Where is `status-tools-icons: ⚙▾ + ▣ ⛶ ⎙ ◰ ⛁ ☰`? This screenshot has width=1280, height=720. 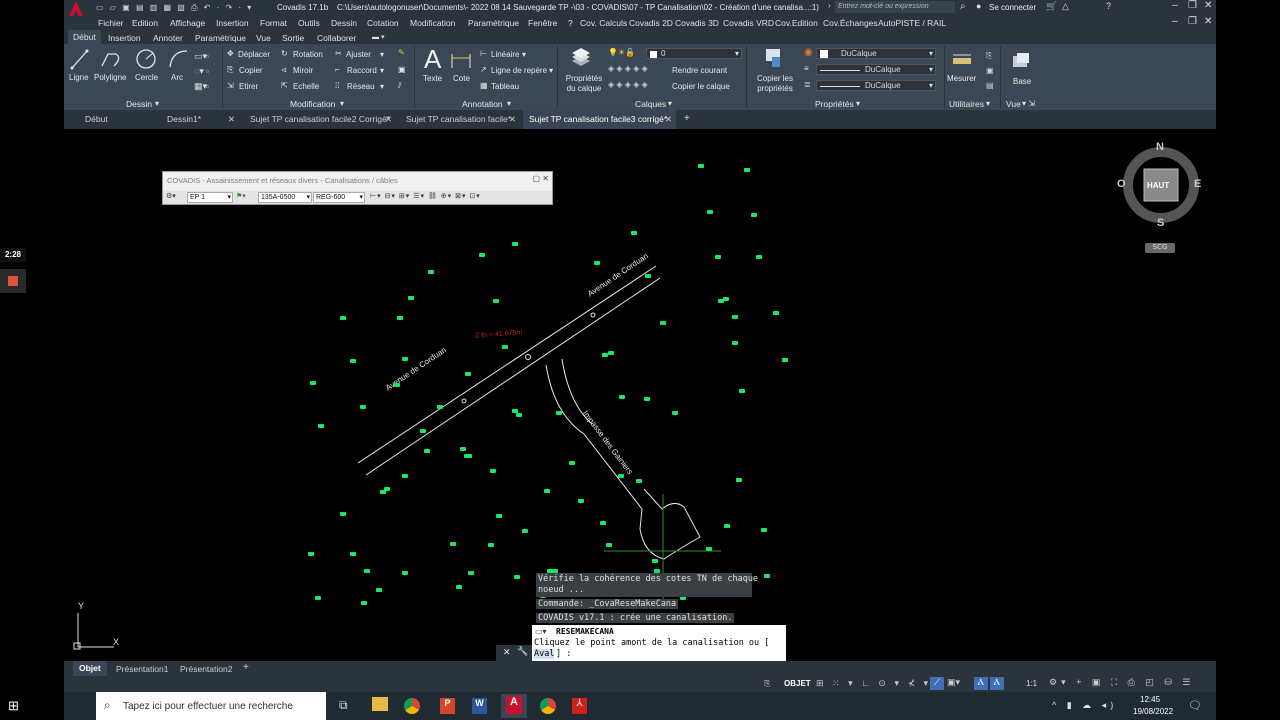
status-tools-icons: ⚙▾ + ▣ ⛶ ⎙ ◰ ⛁ ☰ is located at coordinates (1121, 682).